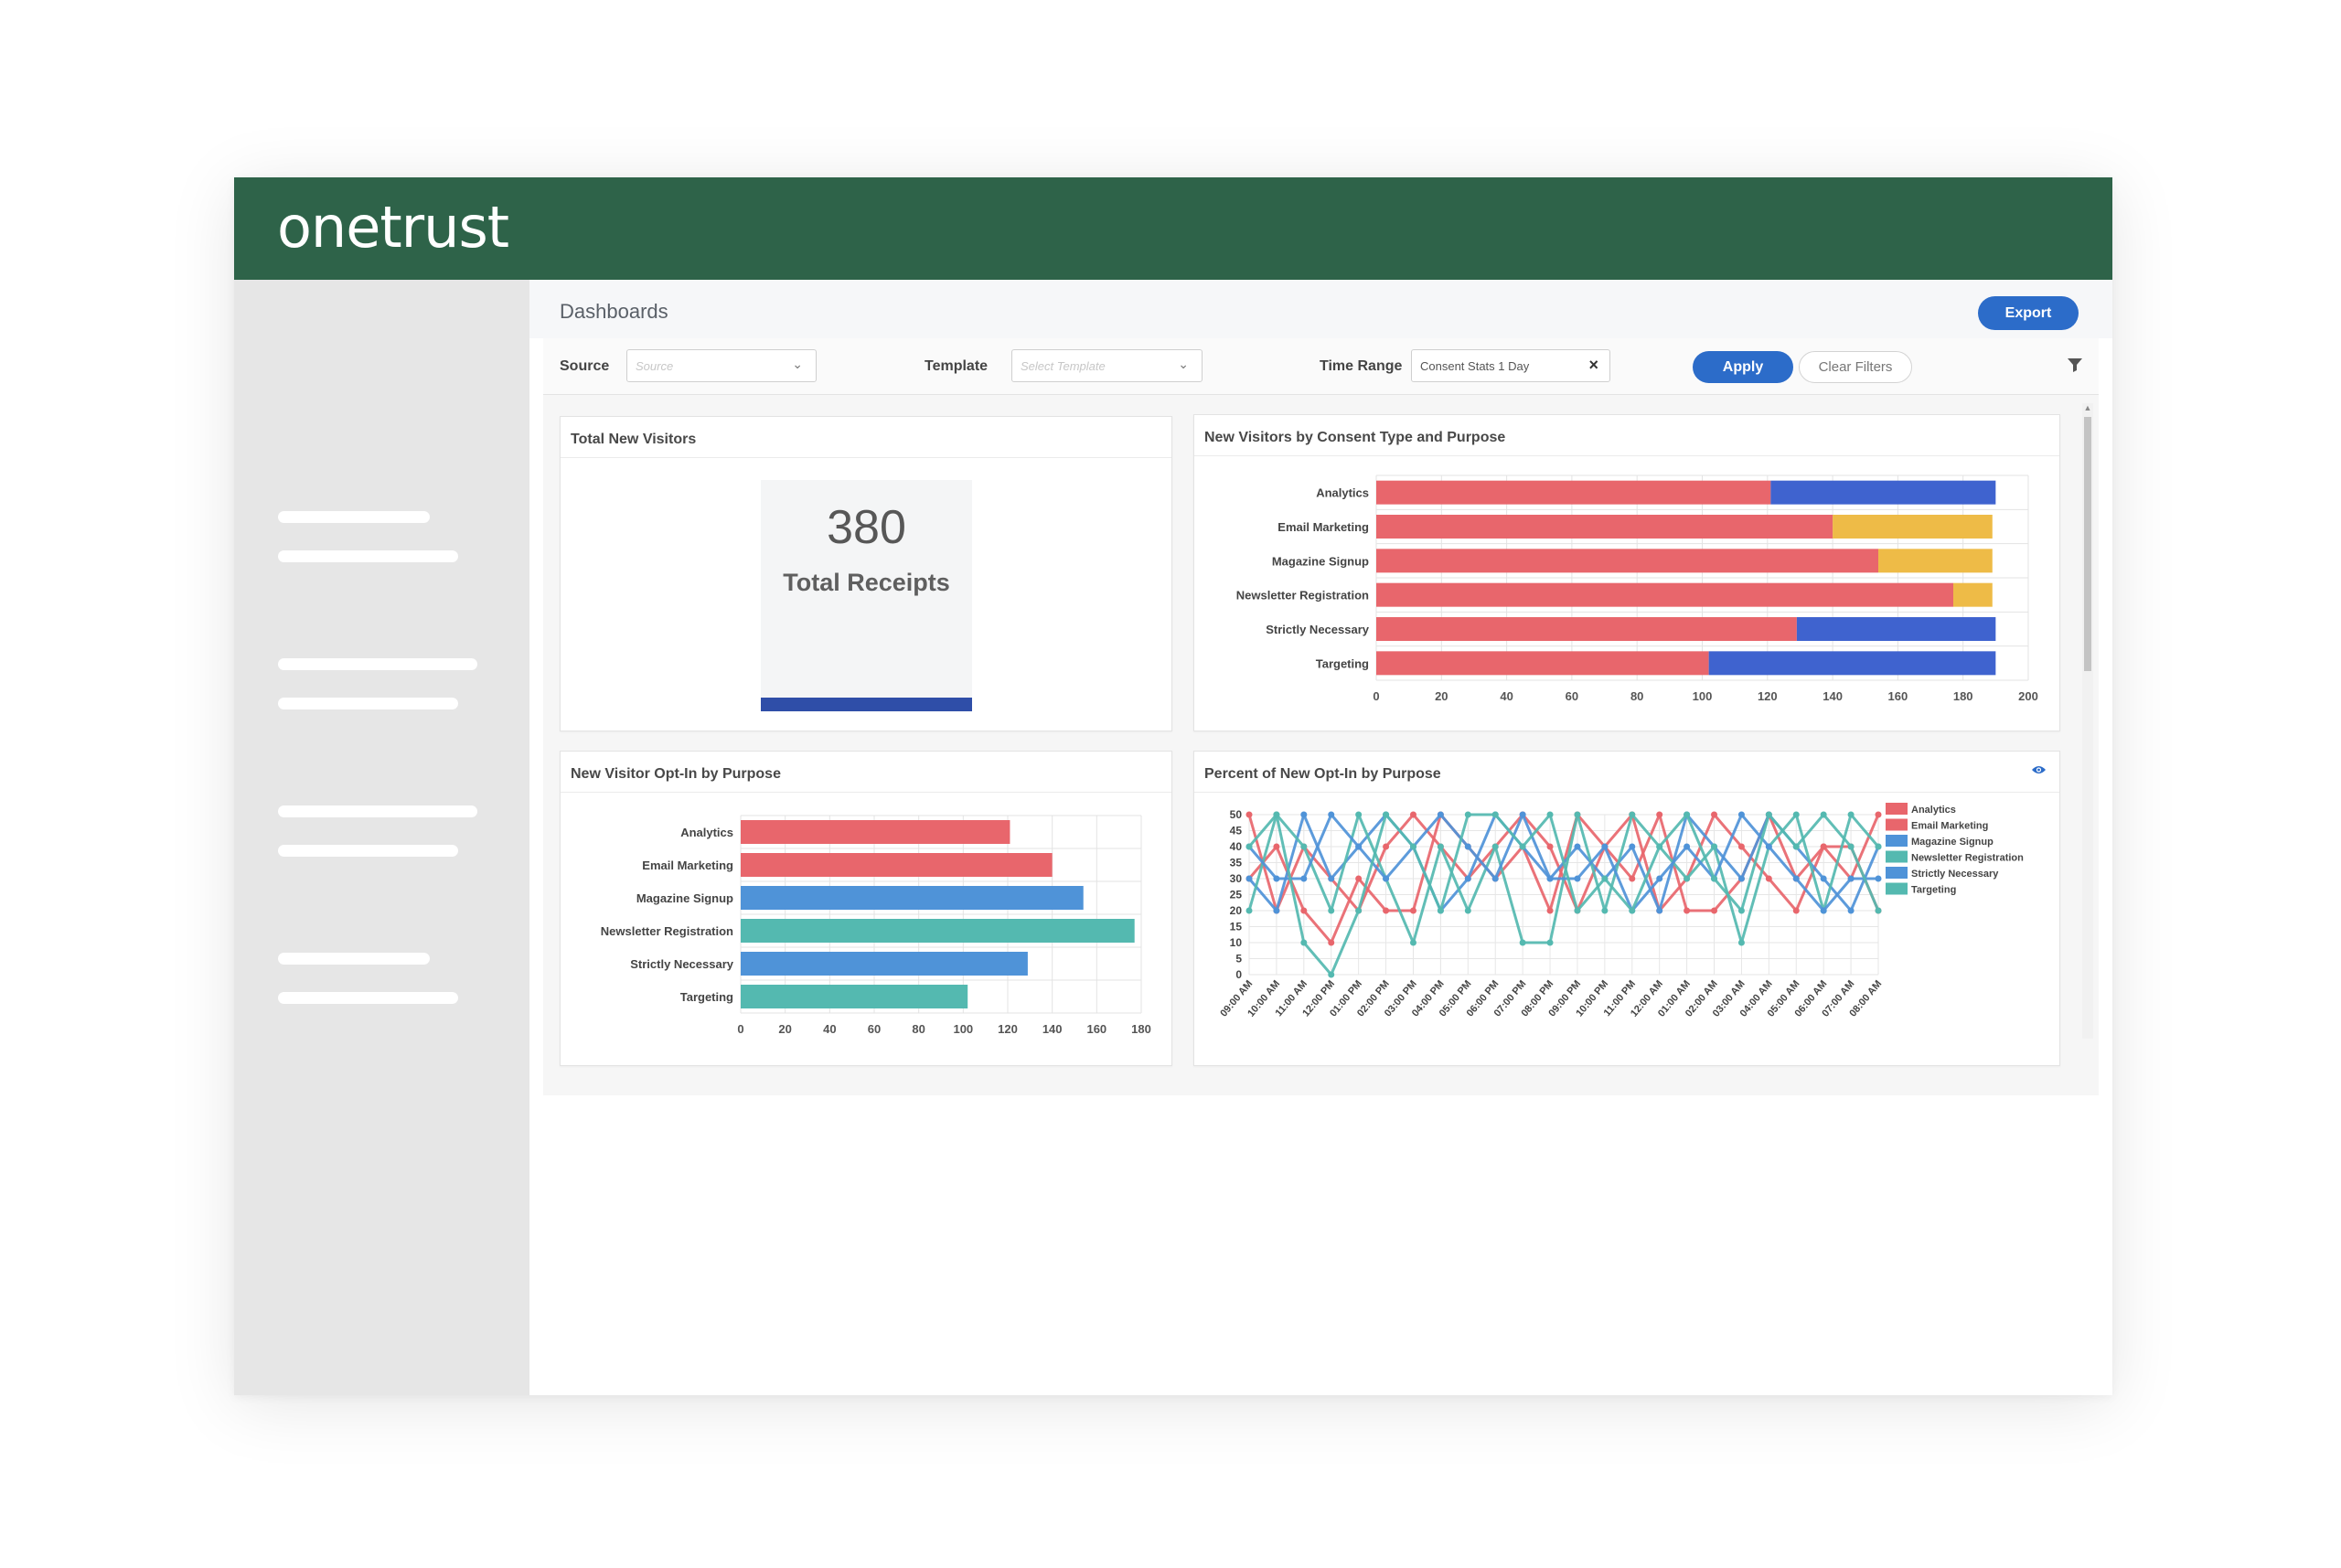  What do you see at coordinates (1856, 367) in the screenshot?
I see `clear-filters-button: Clear Filters` at bounding box center [1856, 367].